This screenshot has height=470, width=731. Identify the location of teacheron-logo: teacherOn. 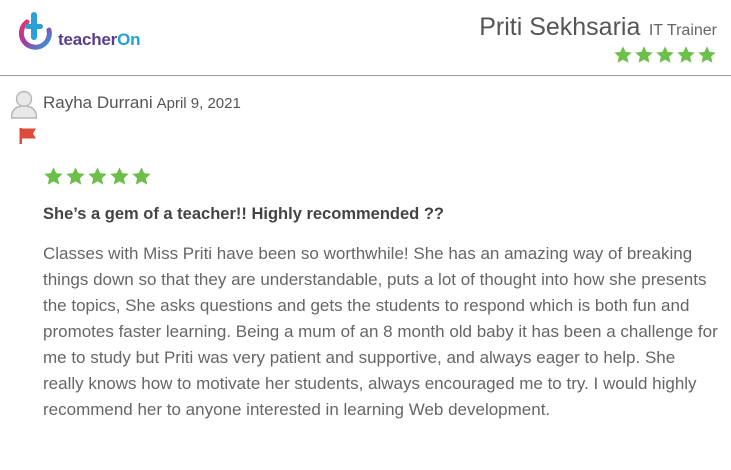
(77, 32).